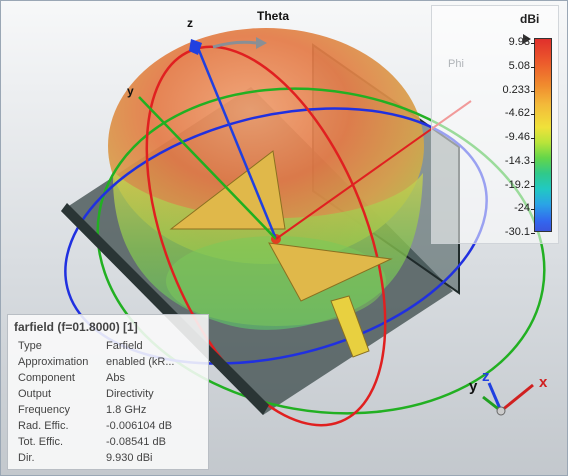 The image size is (568, 476). What do you see at coordinates (273, 16) in the screenshot?
I see `theta-label: Theta` at bounding box center [273, 16].